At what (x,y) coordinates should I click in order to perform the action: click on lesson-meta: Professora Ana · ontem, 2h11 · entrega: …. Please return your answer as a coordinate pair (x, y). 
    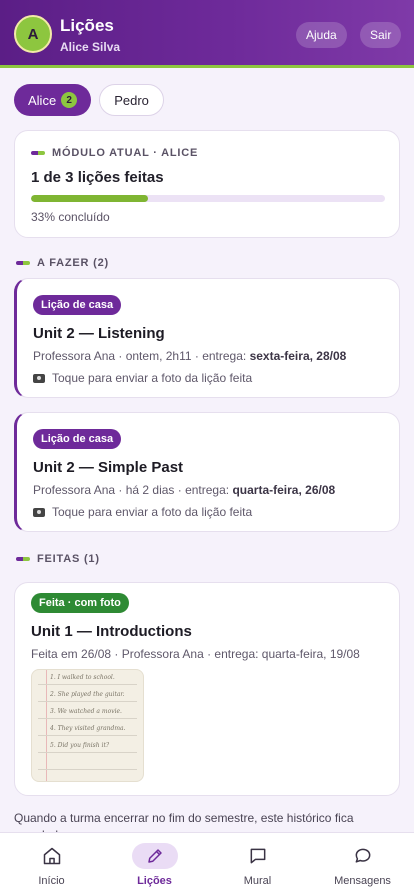
    Looking at the image, I should click on (190, 356).